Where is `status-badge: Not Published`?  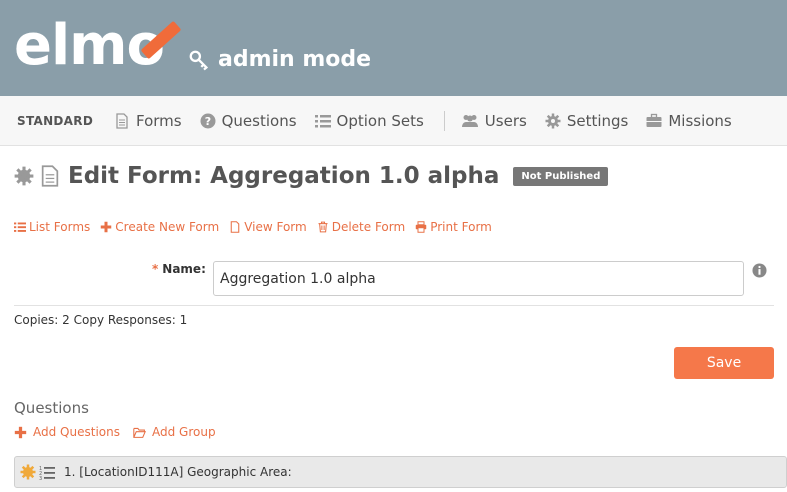 status-badge: Not Published is located at coordinates (561, 176).